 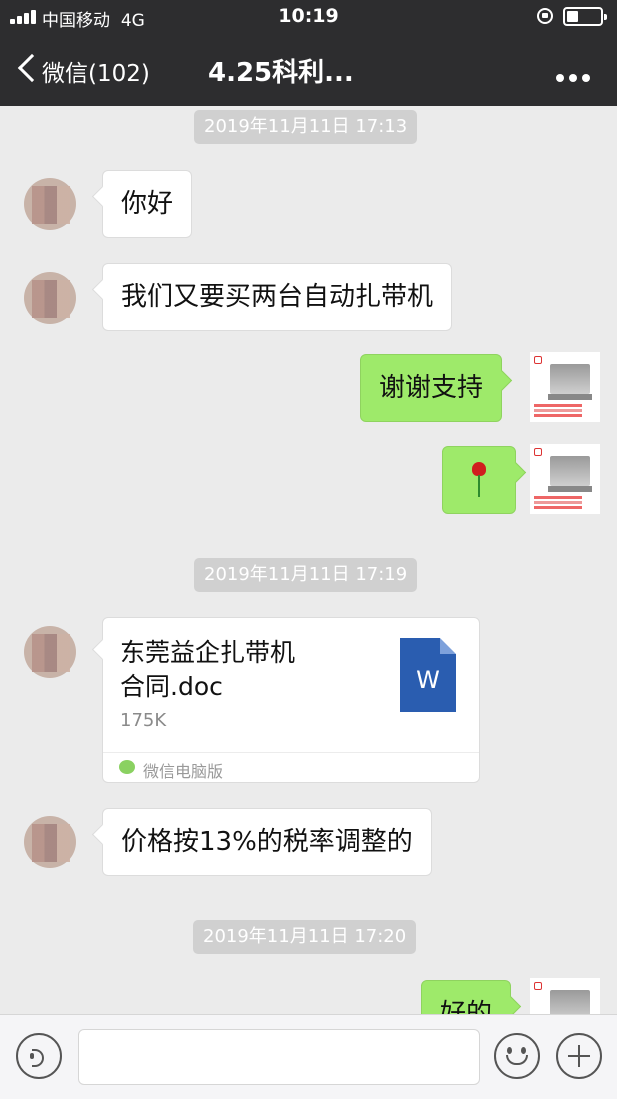 I want to click on wechat-pc-icon, so click(x=127, y=767).